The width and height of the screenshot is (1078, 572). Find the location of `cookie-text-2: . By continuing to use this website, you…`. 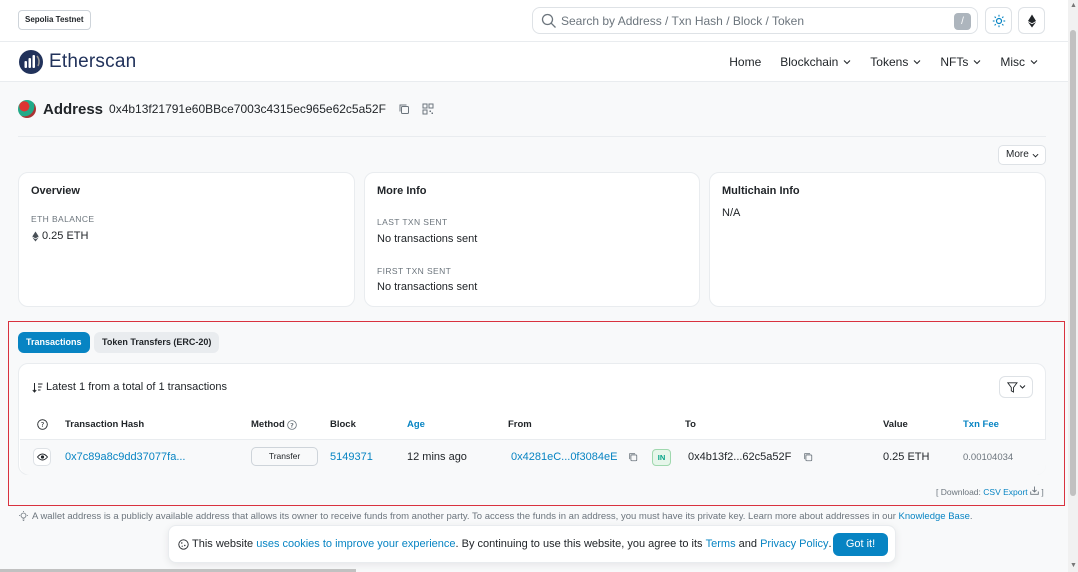

cookie-text-2: . By continuing to use this website, you… is located at coordinates (579, 544).